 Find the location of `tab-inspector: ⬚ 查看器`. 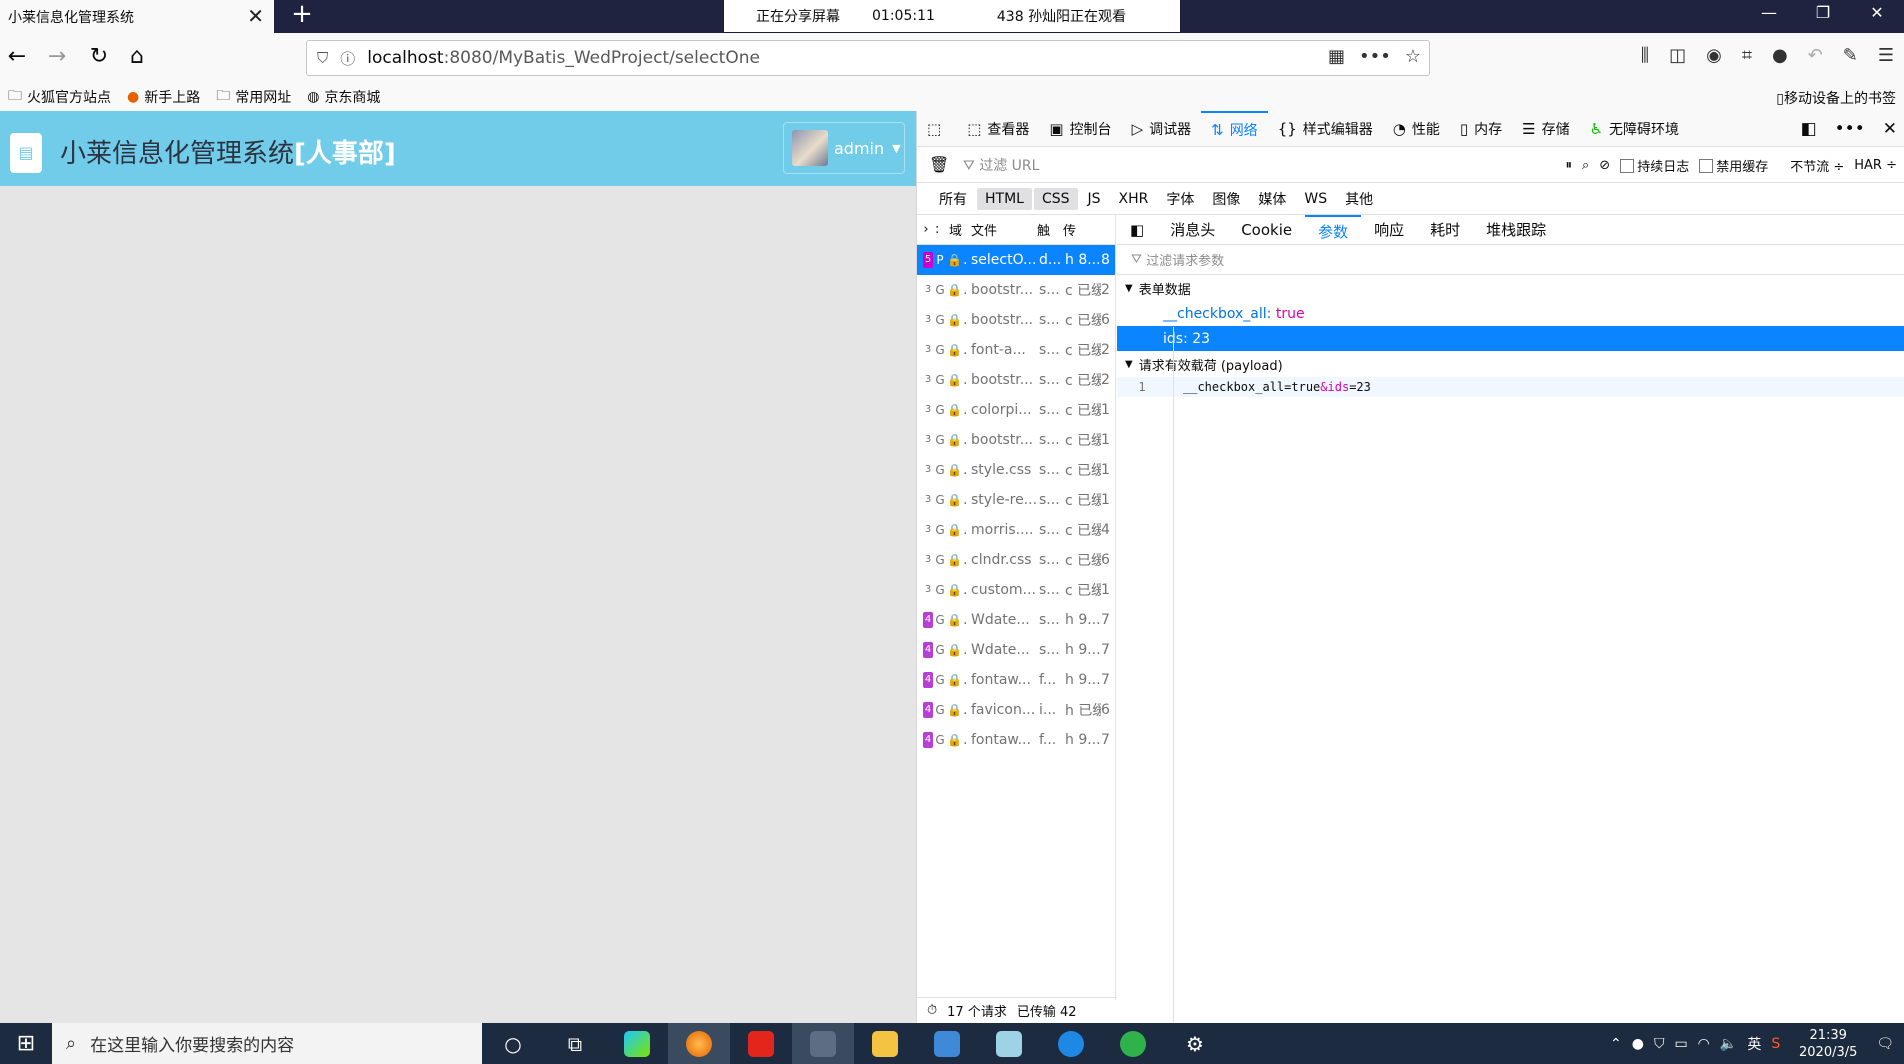

tab-inspector: ⬚ 查看器 is located at coordinates (998, 129).